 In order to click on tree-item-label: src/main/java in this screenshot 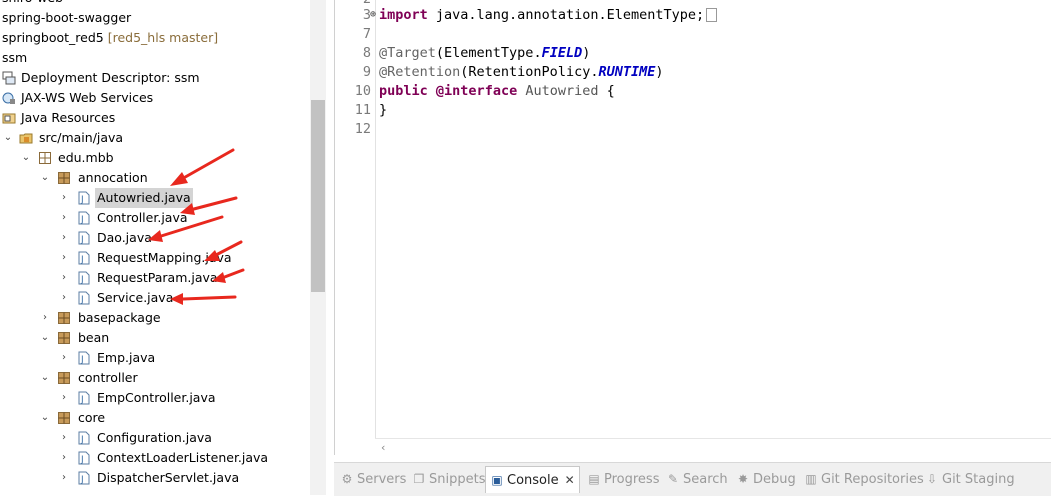, I will do `click(81, 137)`.